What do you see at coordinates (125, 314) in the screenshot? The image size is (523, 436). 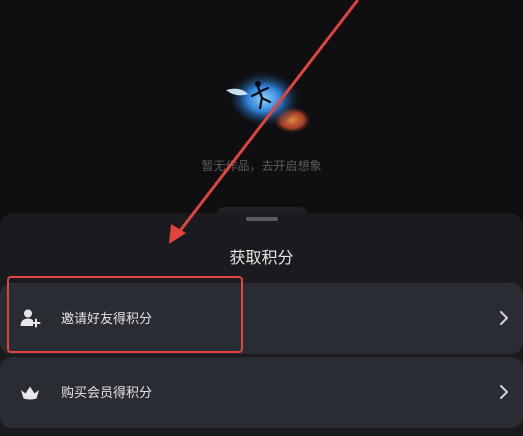 I see `annotation-highlight-box` at bounding box center [125, 314].